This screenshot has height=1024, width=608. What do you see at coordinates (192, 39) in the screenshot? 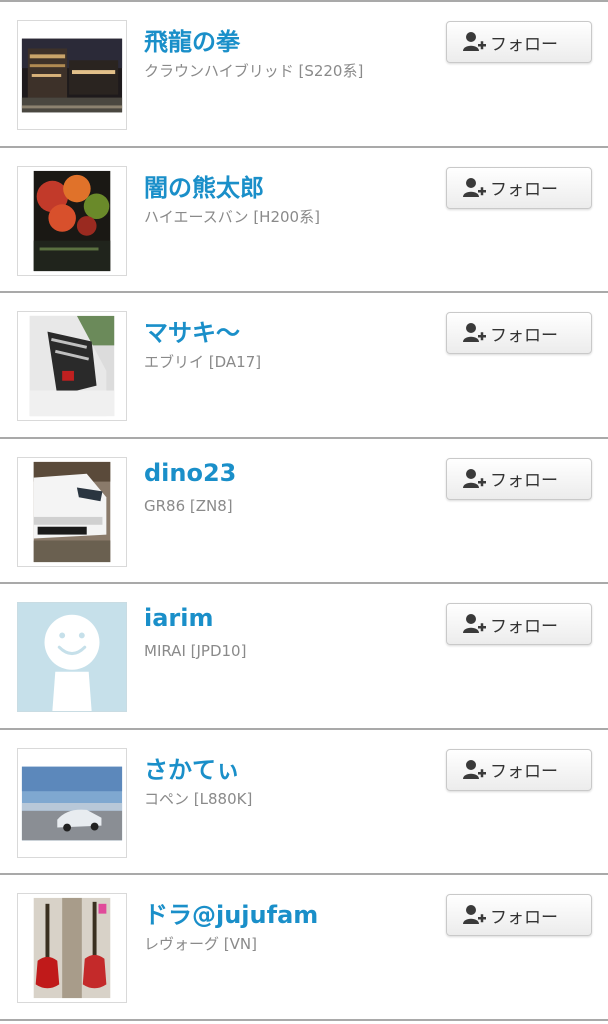
I see `user-name: 飛龍の拳` at bounding box center [192, 39].